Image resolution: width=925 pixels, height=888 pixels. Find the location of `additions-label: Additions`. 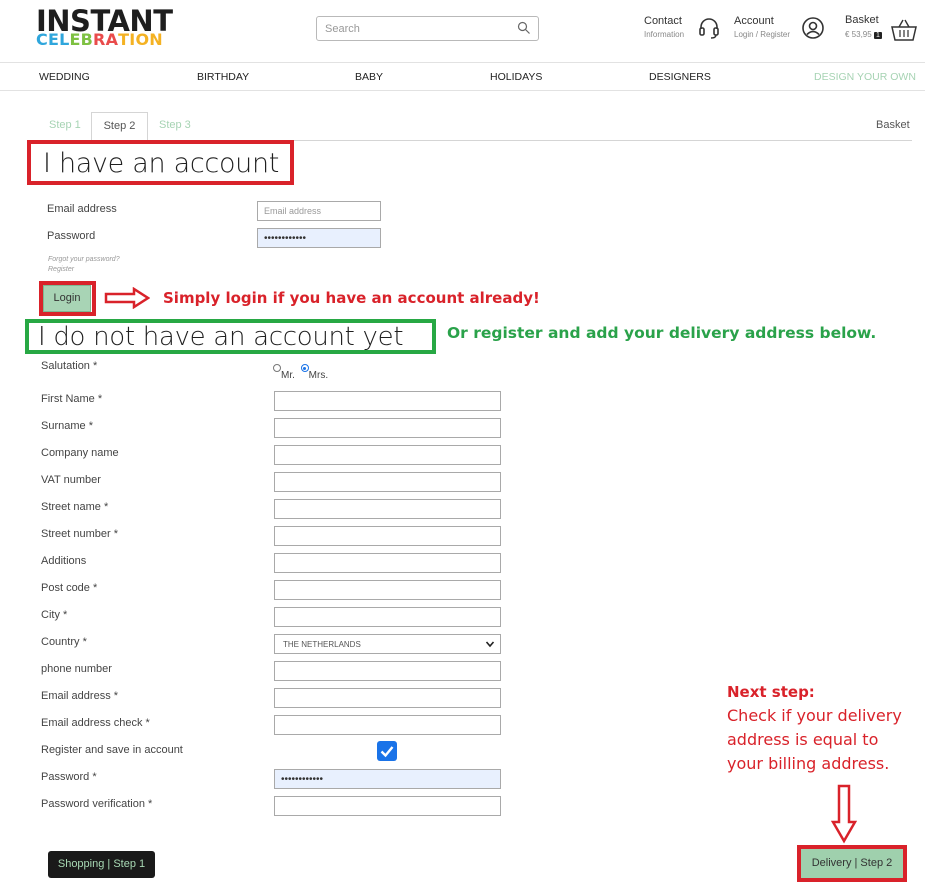

additions-label: Additions is located at coordinates (64, 561).